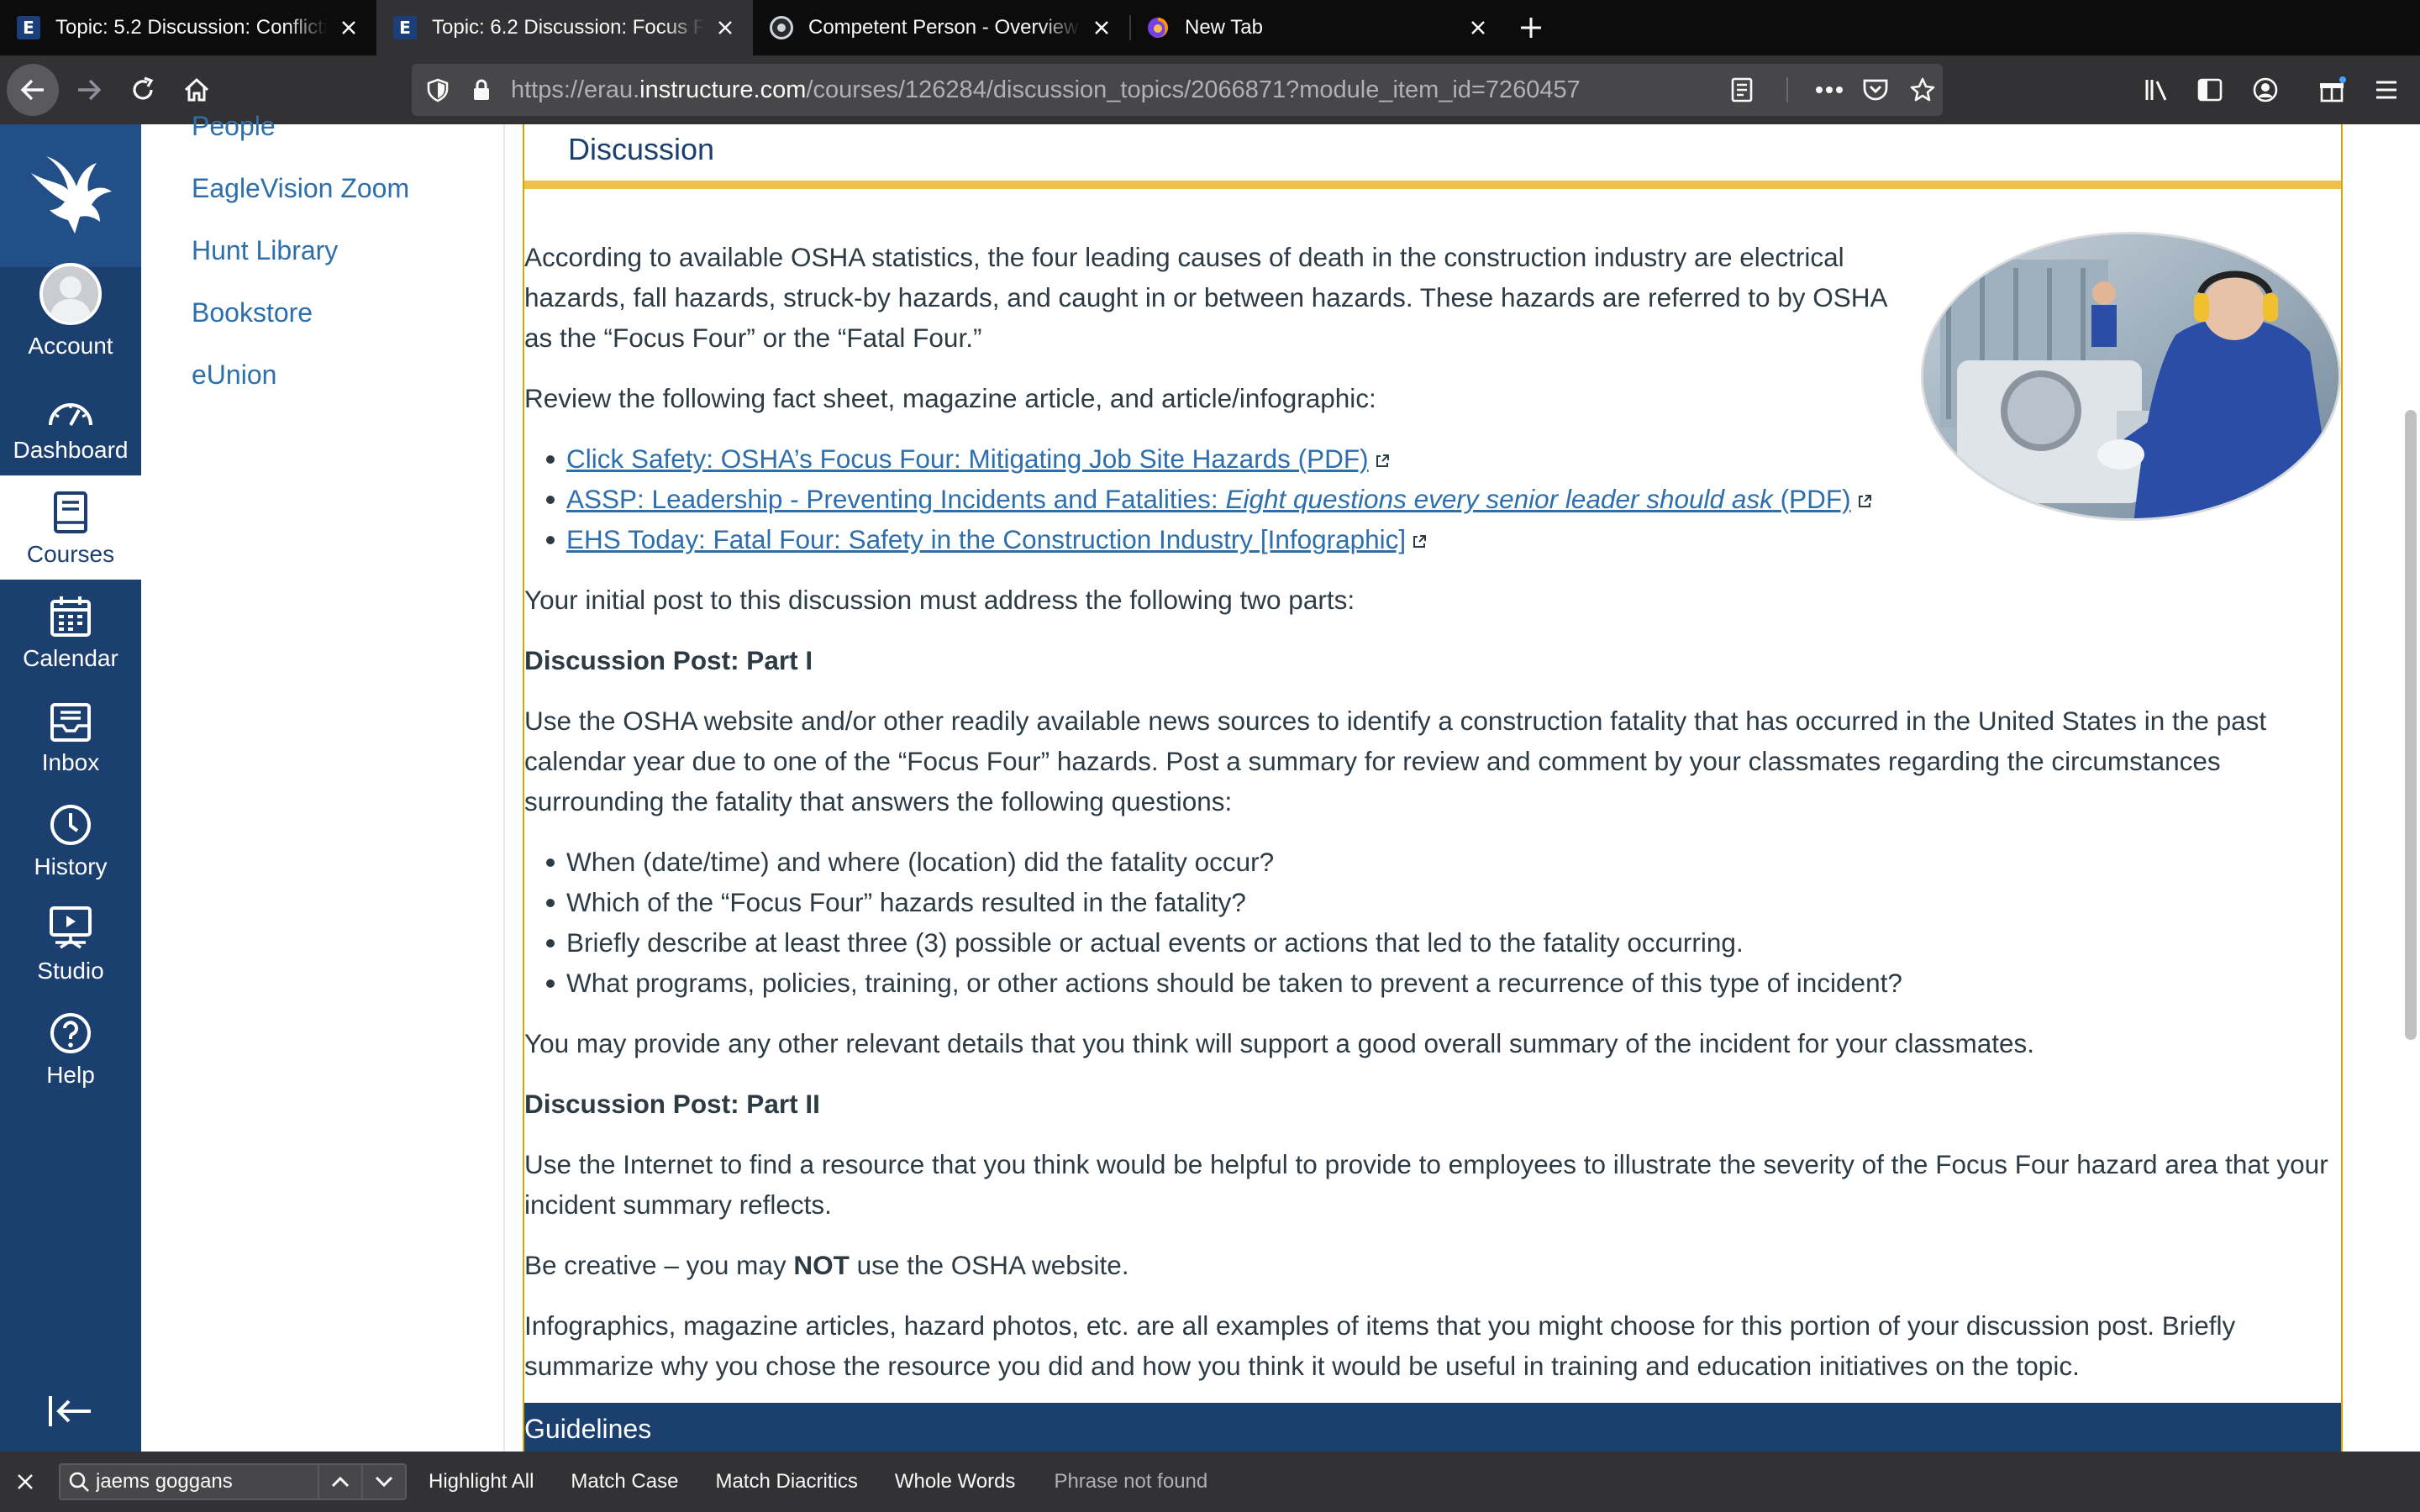 This screenshot has height=1512, width=2420. I want to click on guidelines-heading: Guidelines, so click(1433, 1427).